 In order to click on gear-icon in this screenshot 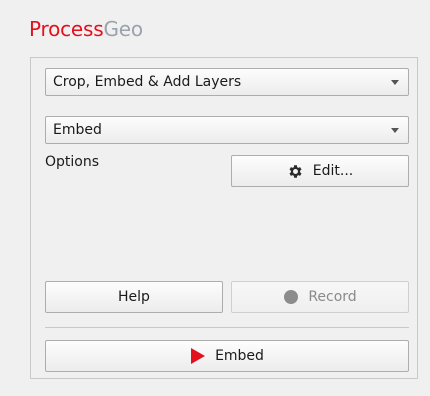, I will do `click(295, 171)`.